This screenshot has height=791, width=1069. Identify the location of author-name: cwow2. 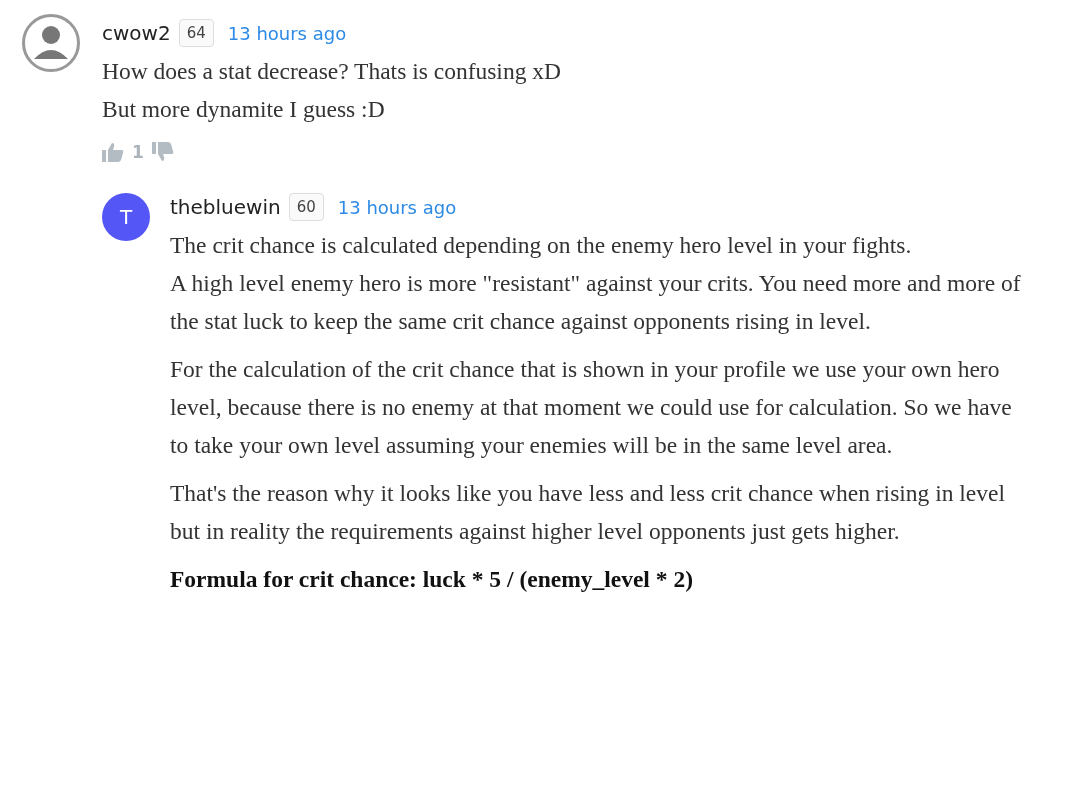
(136, 33).